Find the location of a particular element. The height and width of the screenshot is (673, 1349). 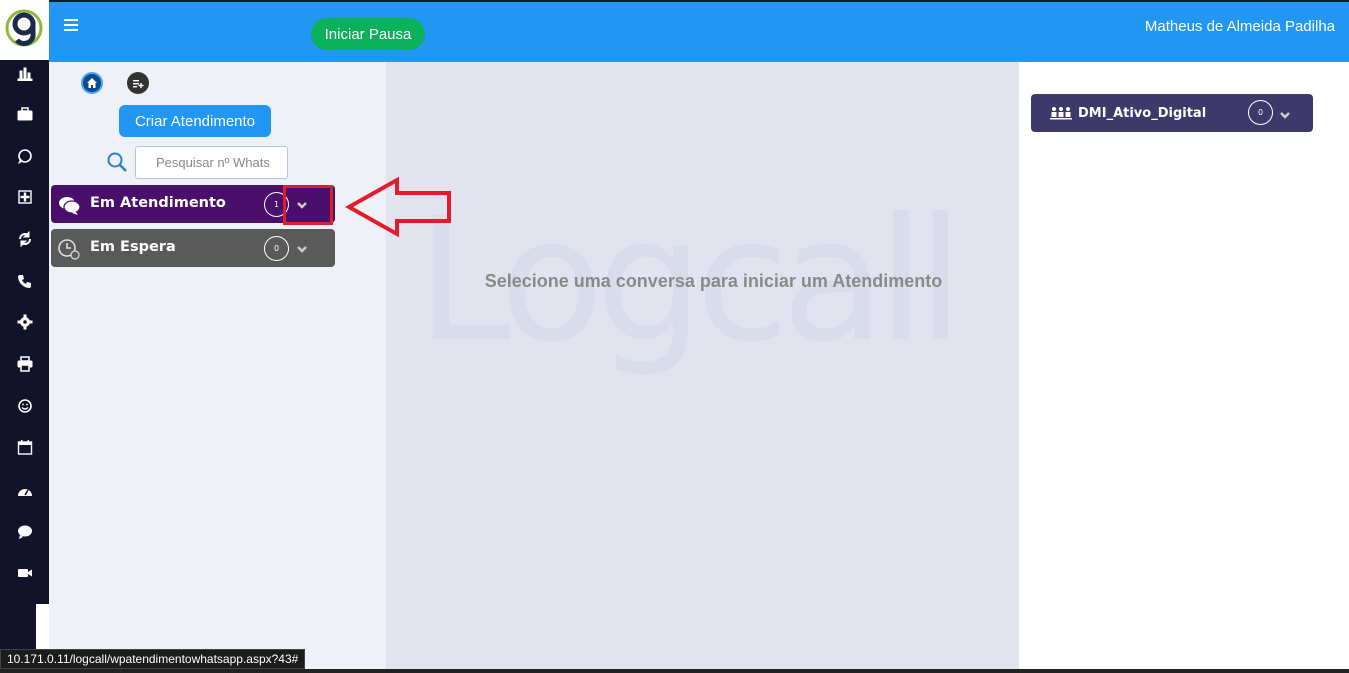

highlight-box is located at coordinates (308, 205).